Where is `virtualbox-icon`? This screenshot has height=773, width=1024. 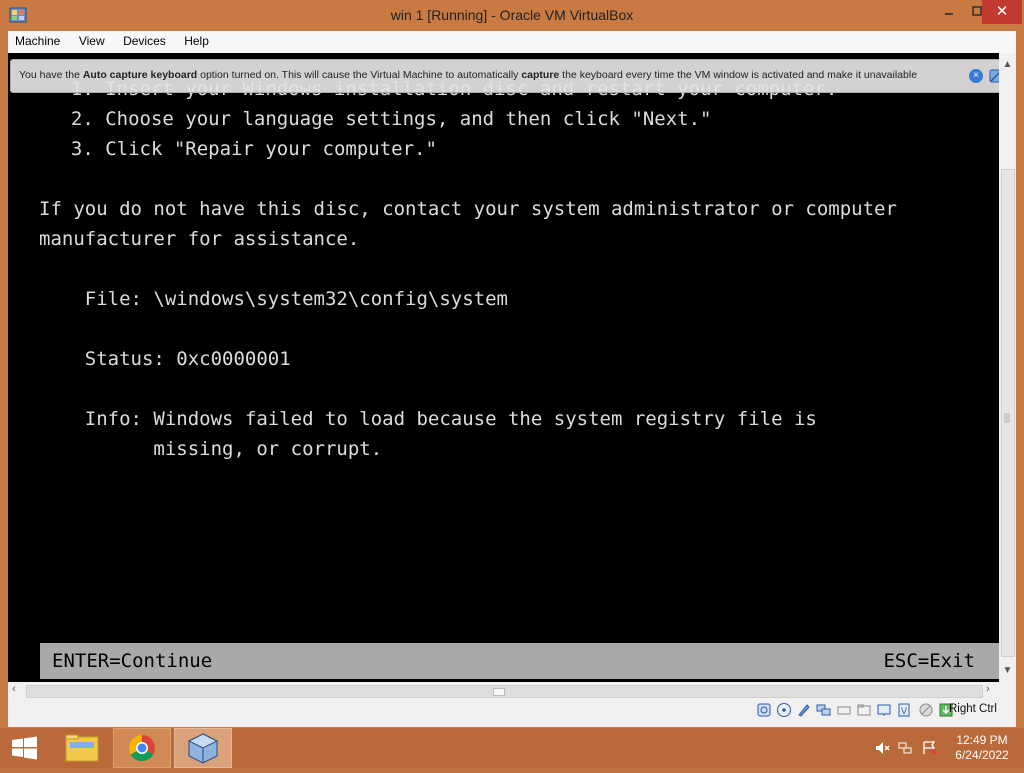 virtualbox-icon is located at coordinates (203, 748).